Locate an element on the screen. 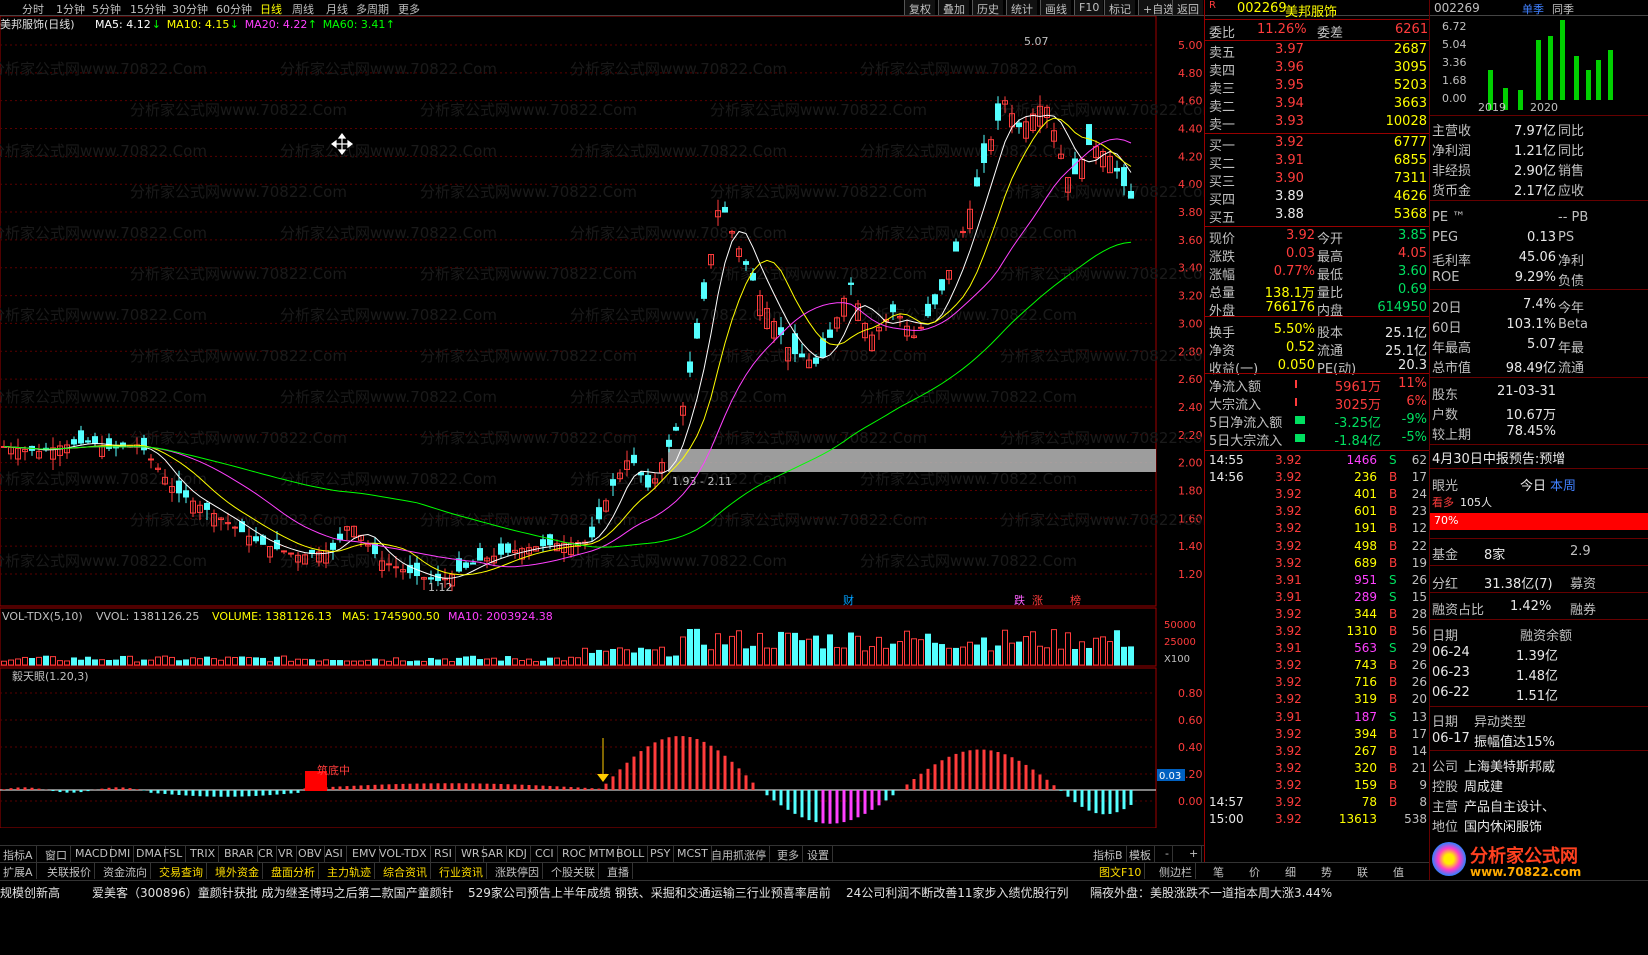 This screenshot has width=1648, height=955. period-tab-9: 多周期 is located at coordinates (372, 9).